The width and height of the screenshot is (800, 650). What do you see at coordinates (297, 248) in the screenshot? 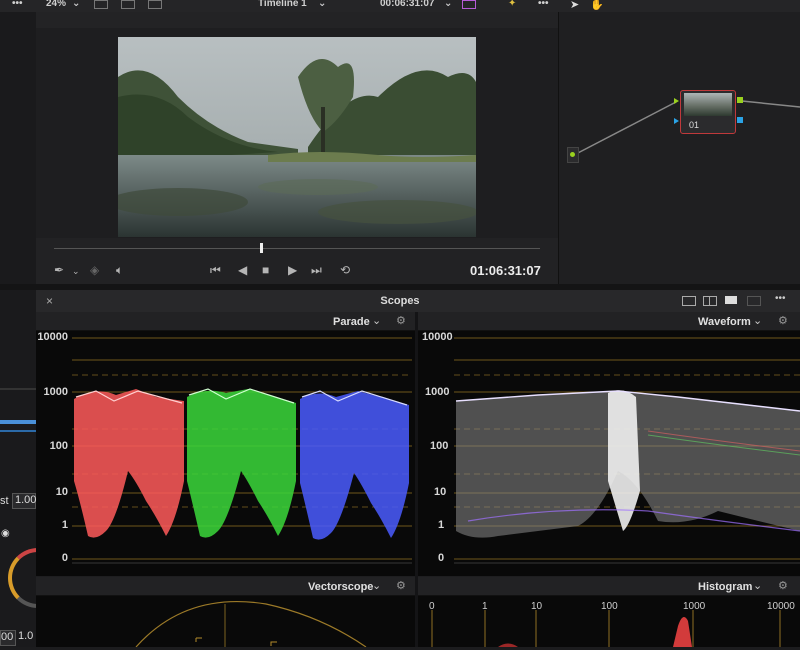
I see `scrubber` at bounding box center [297, 248].